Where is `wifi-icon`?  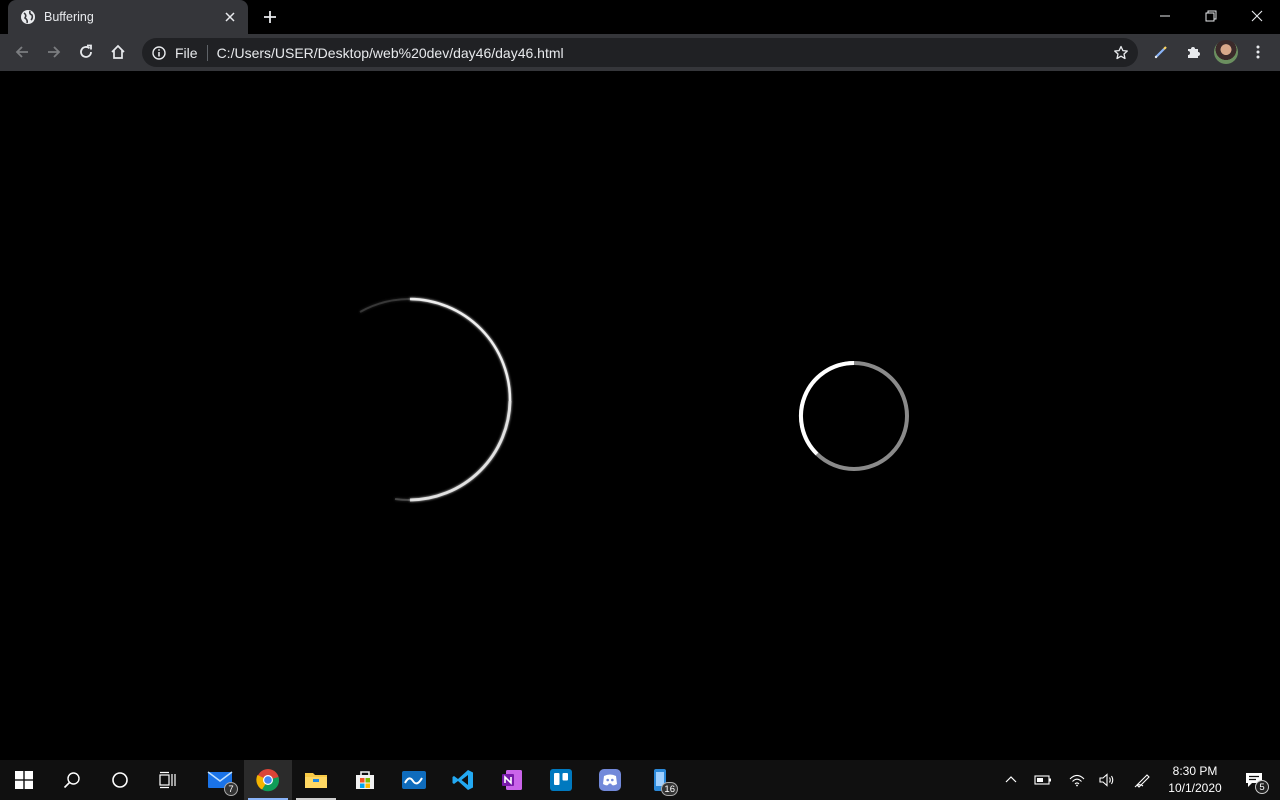
wifi-icon is located at coordinates (1077, 780).